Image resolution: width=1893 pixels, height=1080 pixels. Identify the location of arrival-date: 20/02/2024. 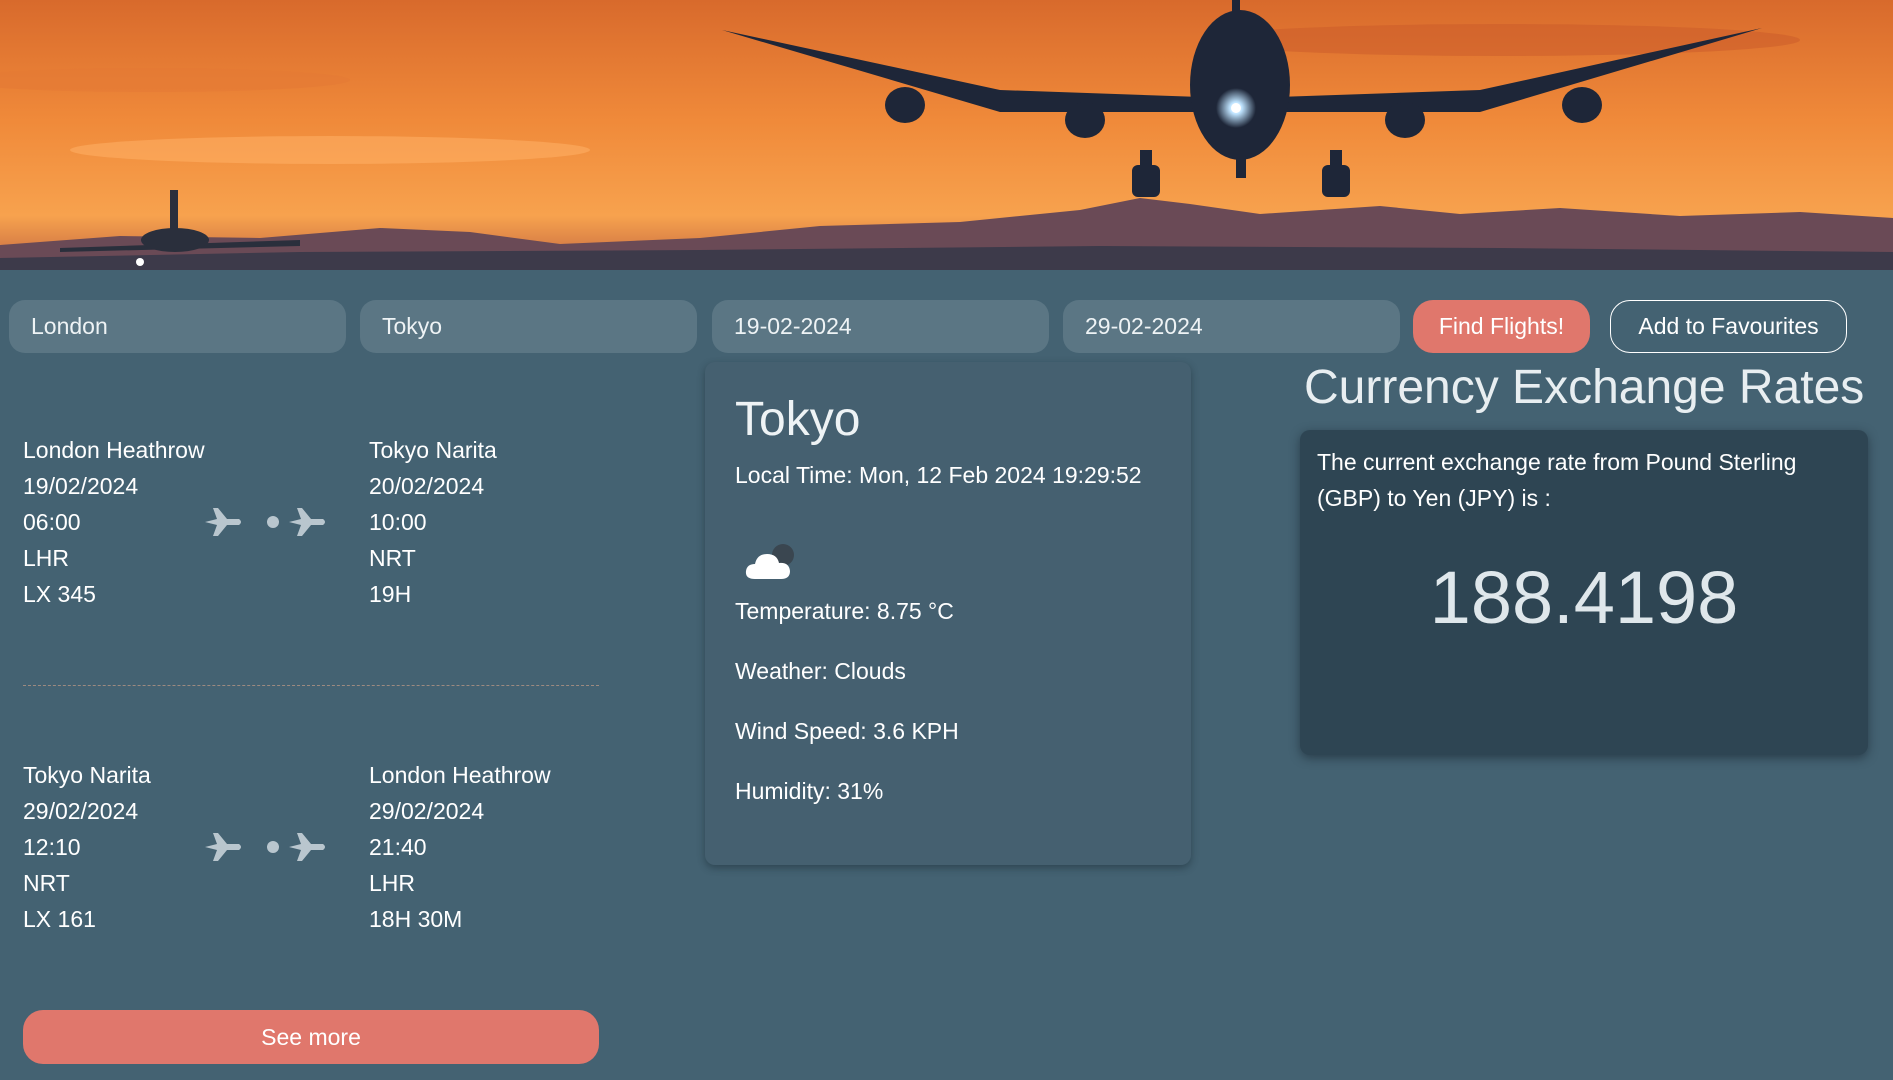
(427, 486).